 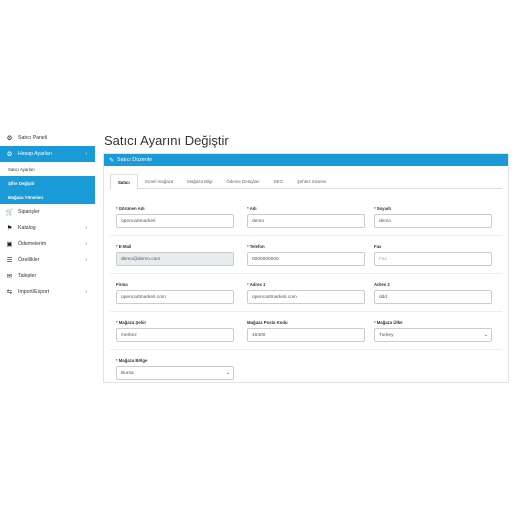 What do you see at coordinates (199, 181) in the screenshot?
I see `tab-store-info: Mağaza Bilgi` at bounding box center [199, 181].